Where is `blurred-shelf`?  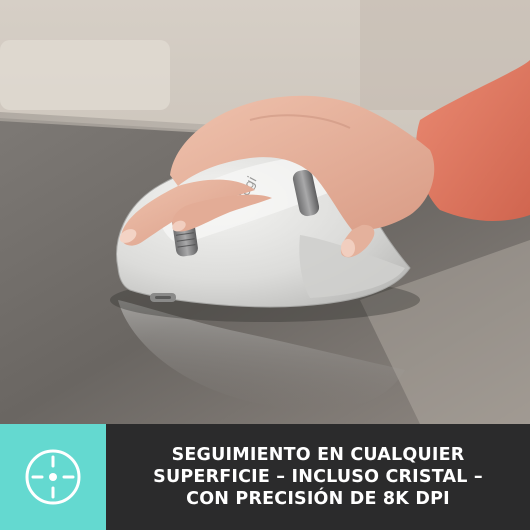 blurred-shelf is located at coordinates (85, 75).